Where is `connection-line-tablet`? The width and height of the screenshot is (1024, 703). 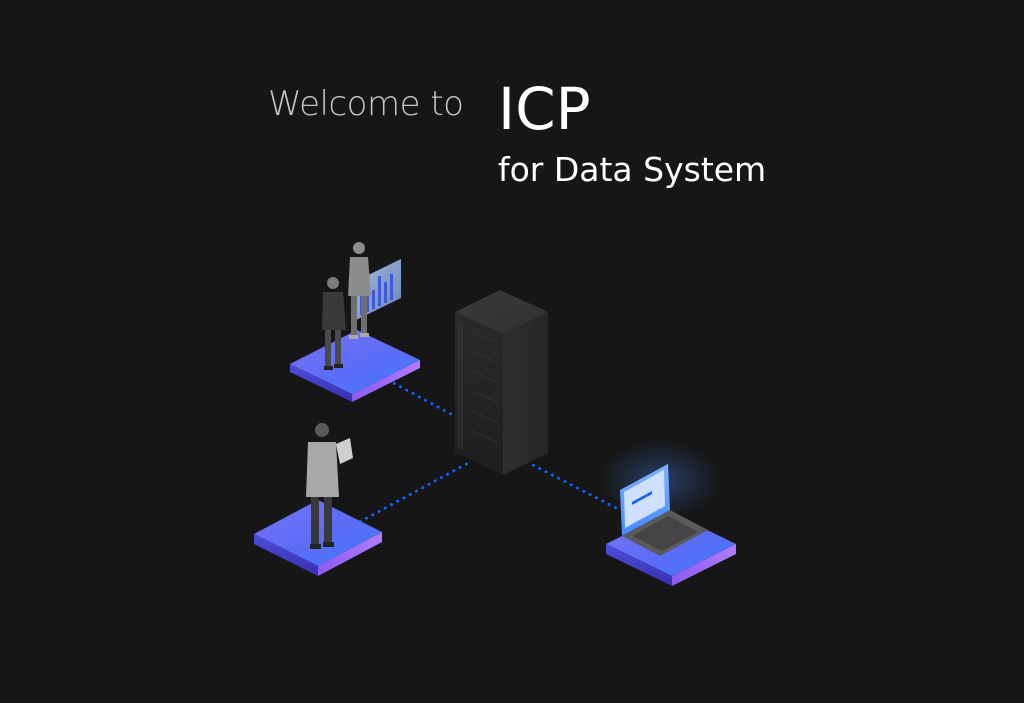 connection-line-tablet is located at coordinates (412, 493).